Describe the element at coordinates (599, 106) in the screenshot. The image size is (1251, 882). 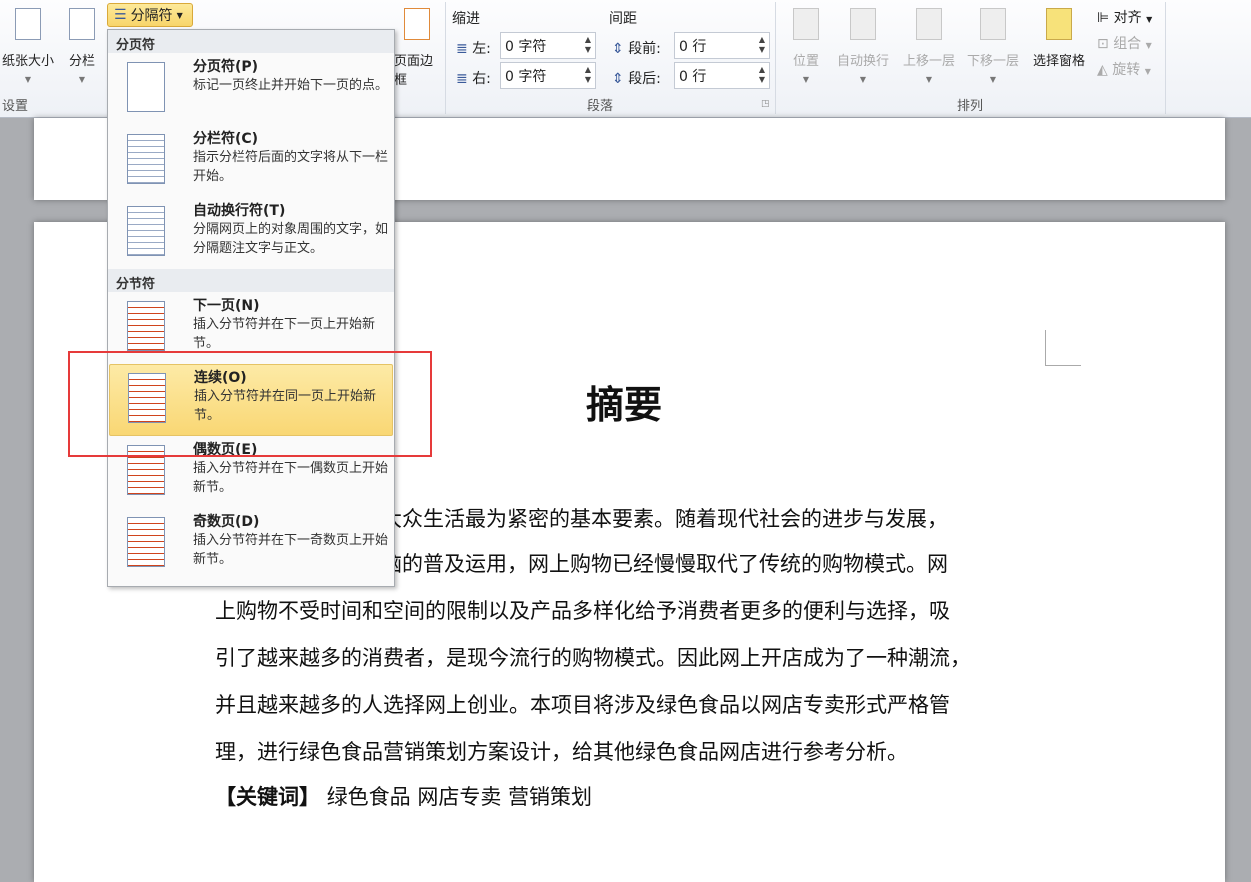
I see `paragraph-group-label: 段落` at that location.